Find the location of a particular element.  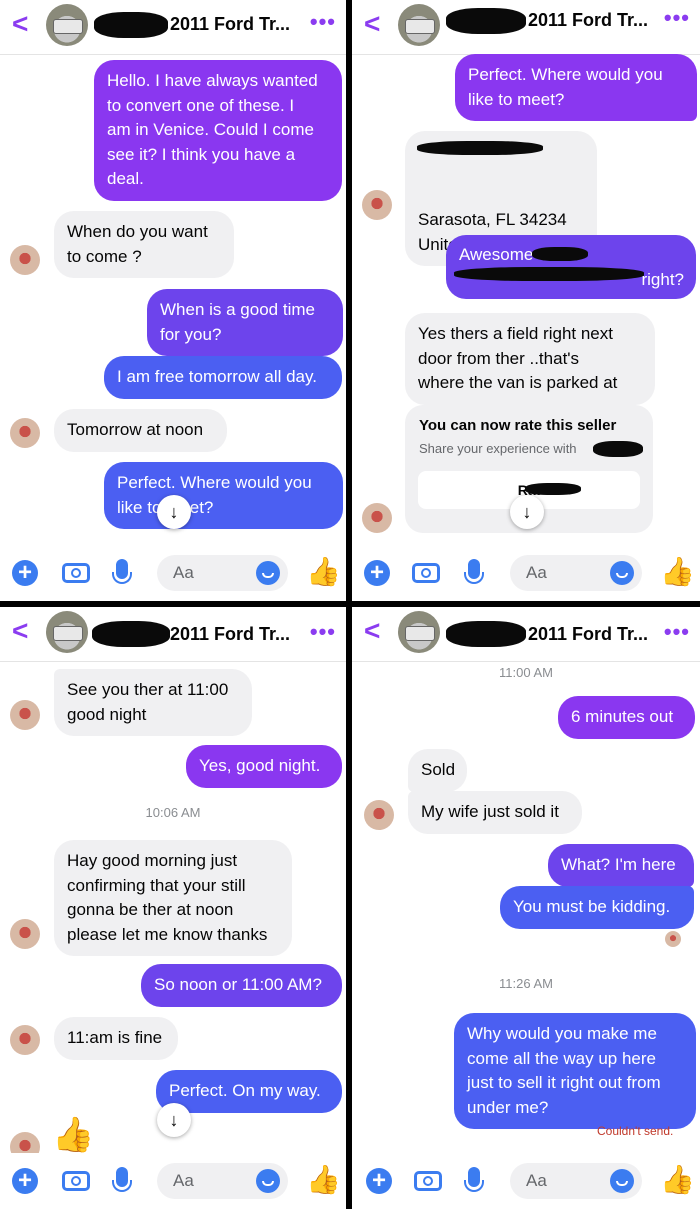

message-text: Awesome is located at coordinates (496, 254).